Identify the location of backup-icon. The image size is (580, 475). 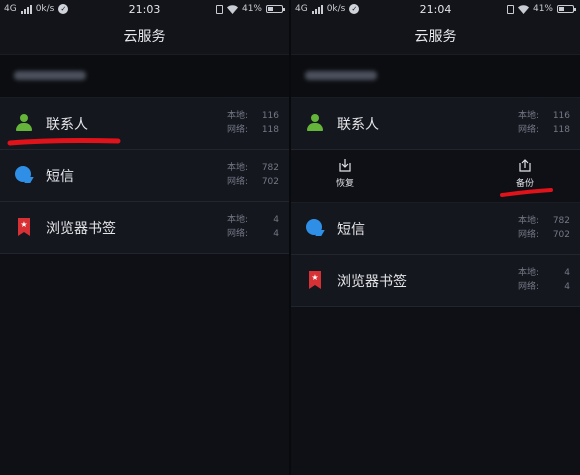
(525, 165).